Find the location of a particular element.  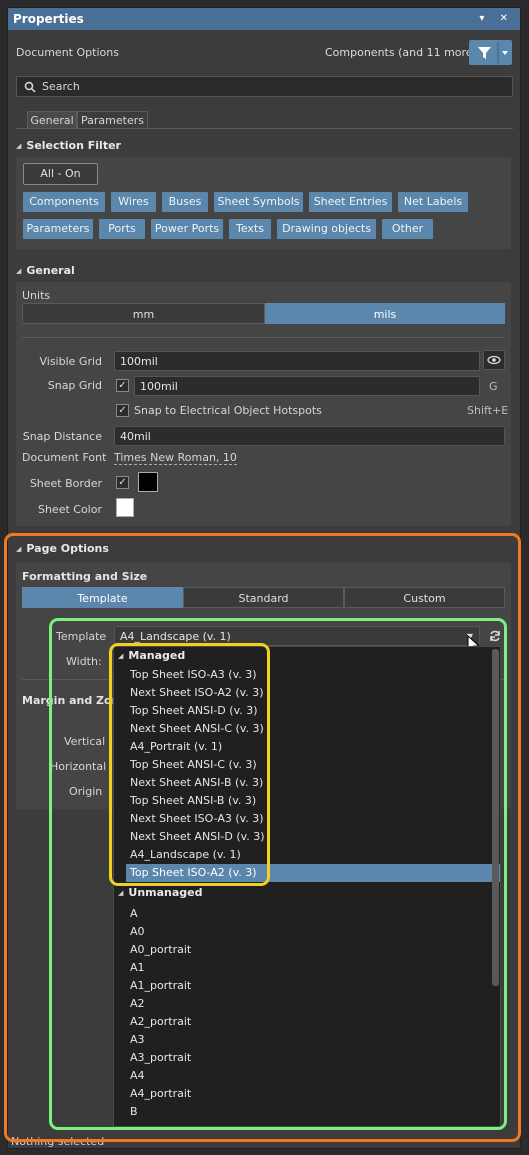

horizontal-label: Horizontal is located at coordinates (78, 766).